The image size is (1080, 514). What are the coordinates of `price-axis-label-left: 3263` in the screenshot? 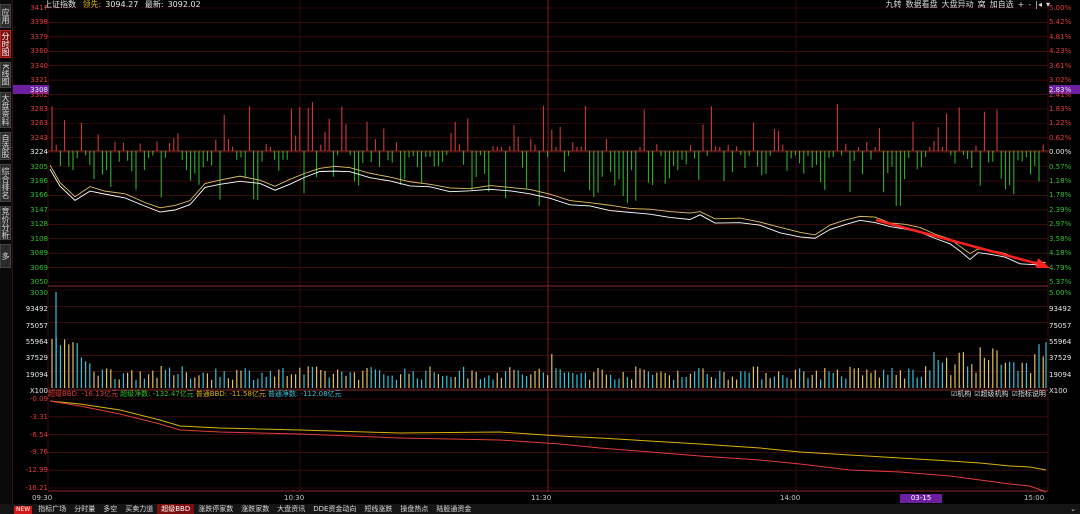 It's located at (39, 123).